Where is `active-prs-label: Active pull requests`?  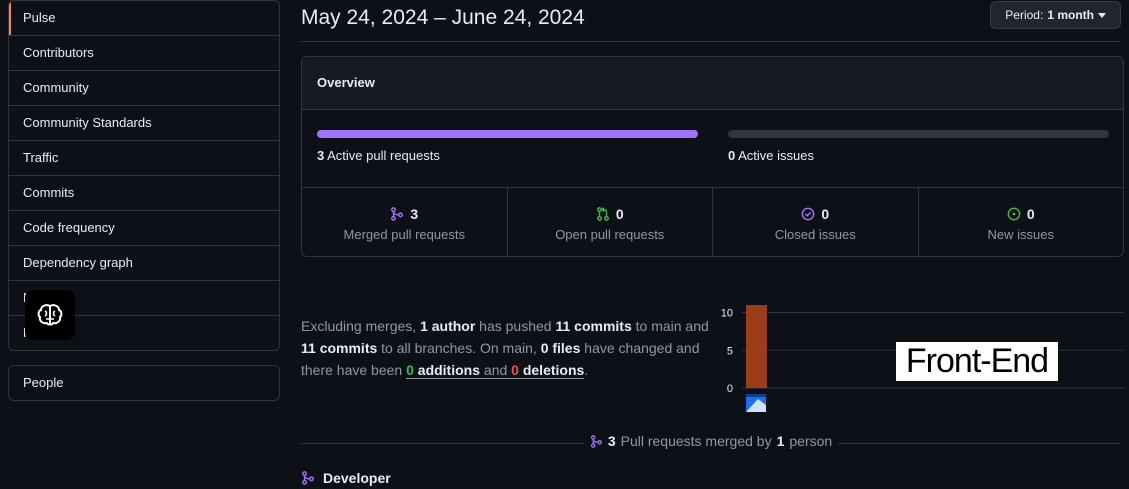
active-prs-label: Active pull requests is located at coordinates (383, 155).